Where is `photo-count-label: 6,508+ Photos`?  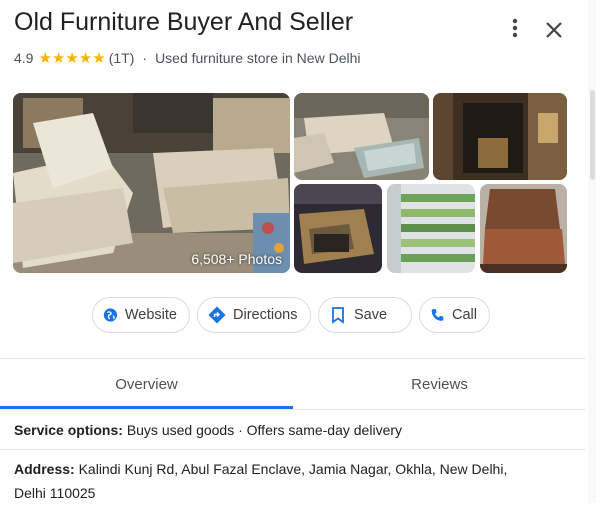
photo-count-label: 6,508+ Photos is located at coordinates (236, 259).